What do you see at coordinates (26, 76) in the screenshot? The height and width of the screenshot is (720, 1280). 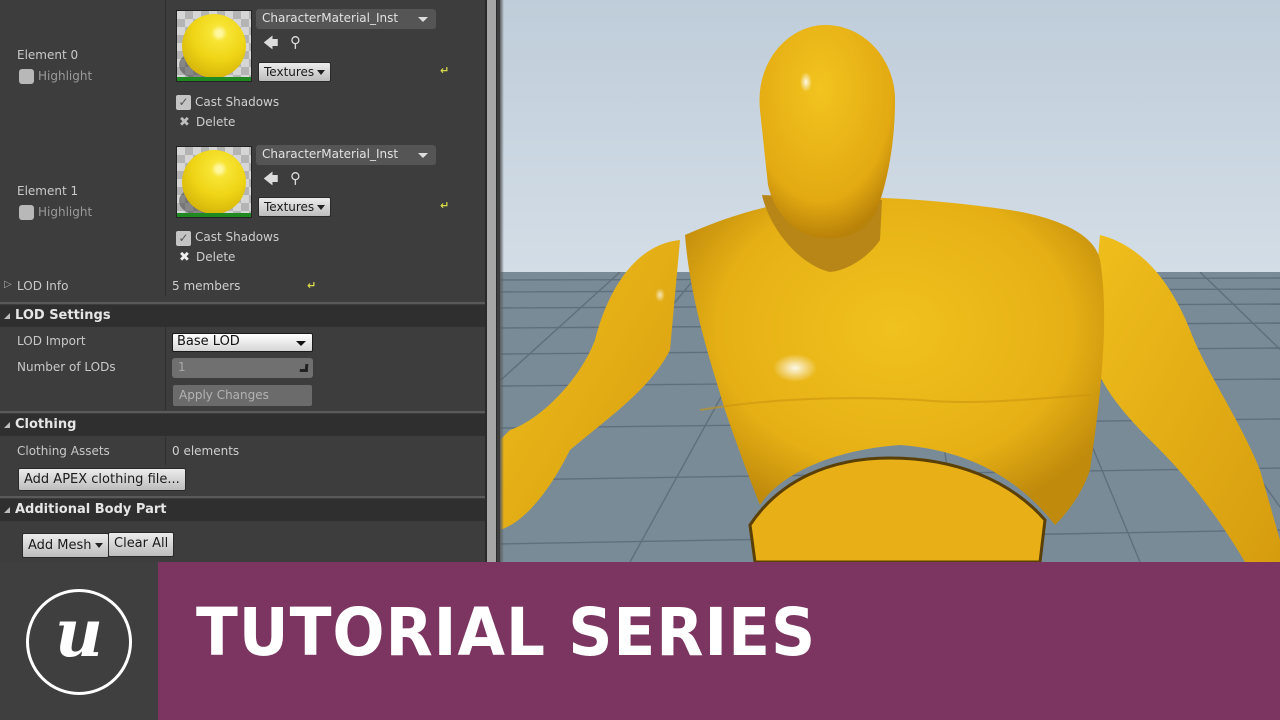 I see `element-0-highlight-checkbox` at bounding box center [26, 76].